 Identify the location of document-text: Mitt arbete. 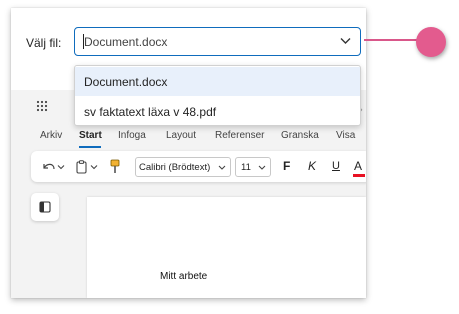
(184, 276).